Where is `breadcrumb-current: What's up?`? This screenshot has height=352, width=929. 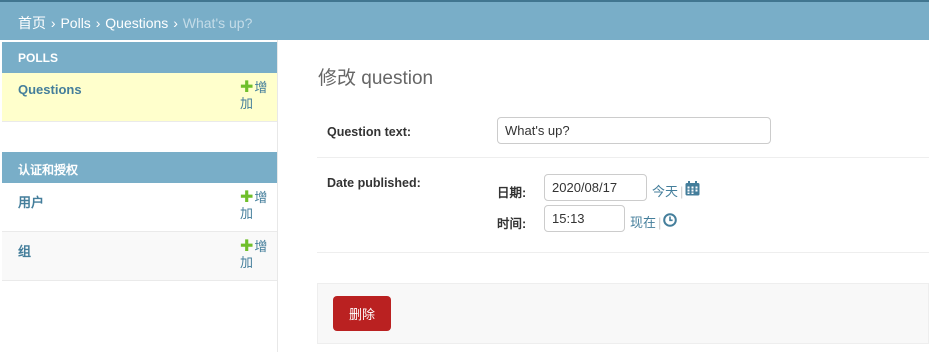
breadcrumb-current: What's up? is located at coordinates (217, 23).